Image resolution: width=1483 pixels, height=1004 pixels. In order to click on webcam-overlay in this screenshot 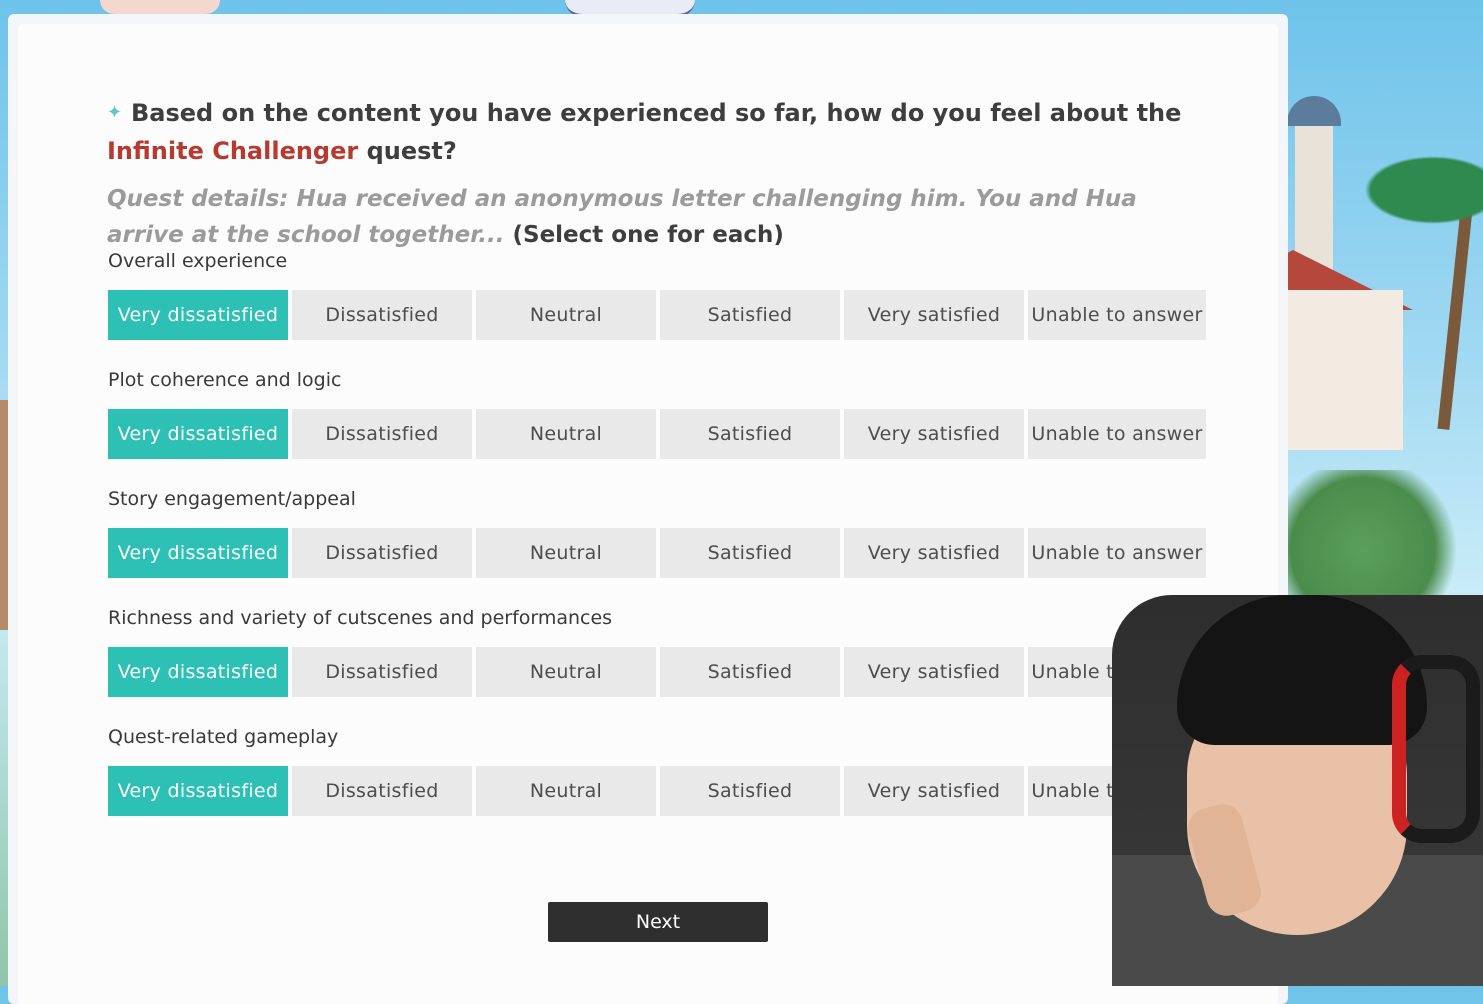, I will do `click(1297, 790)`.